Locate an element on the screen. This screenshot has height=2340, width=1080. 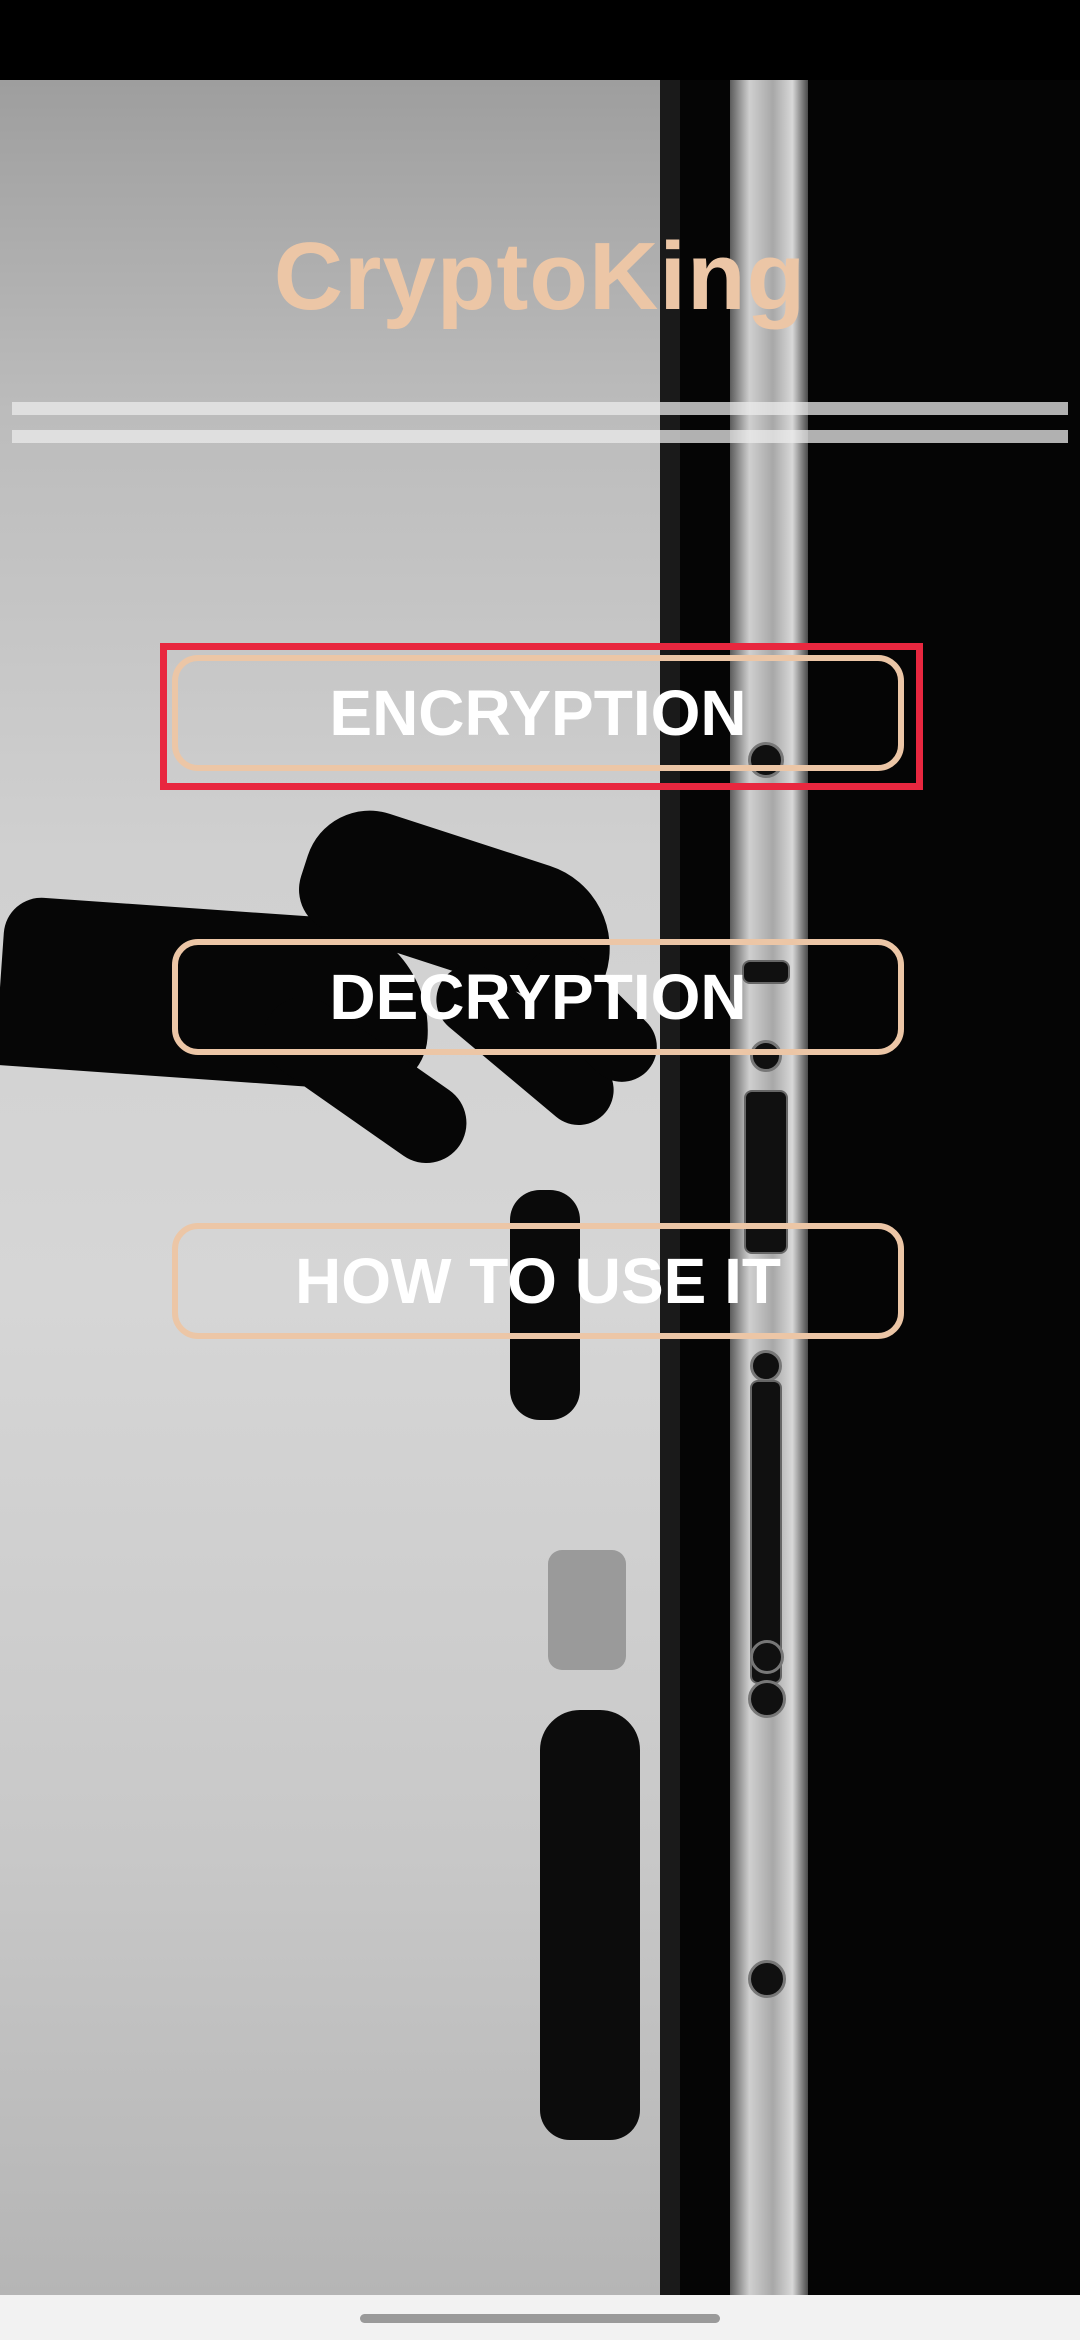
title-divider-bottom is located at coordinates (540, 436).